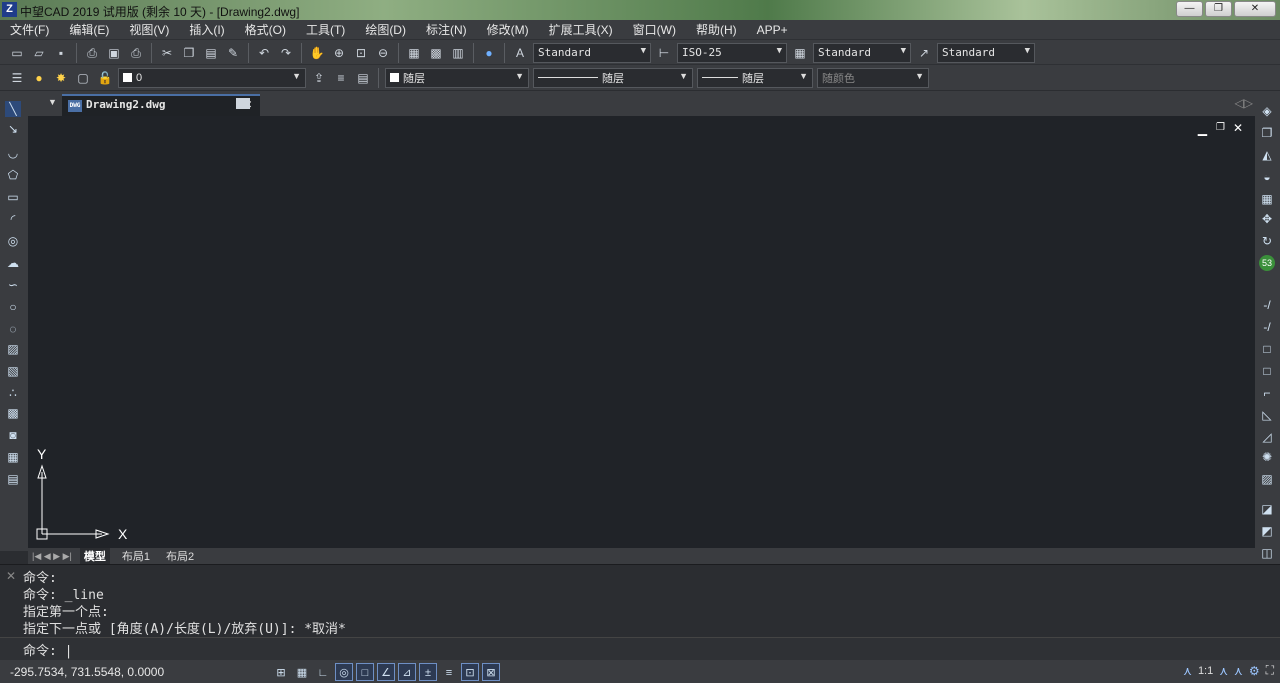 The width and height of the screenshot is (1280, 683). I want to click on make-current-layer-icon: ⇪, so click(319, 78).